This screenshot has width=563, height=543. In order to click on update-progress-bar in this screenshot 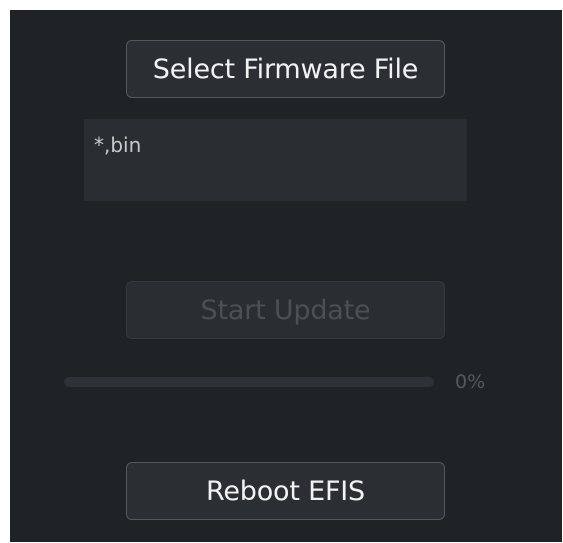, I will do `click(249, 382)`.